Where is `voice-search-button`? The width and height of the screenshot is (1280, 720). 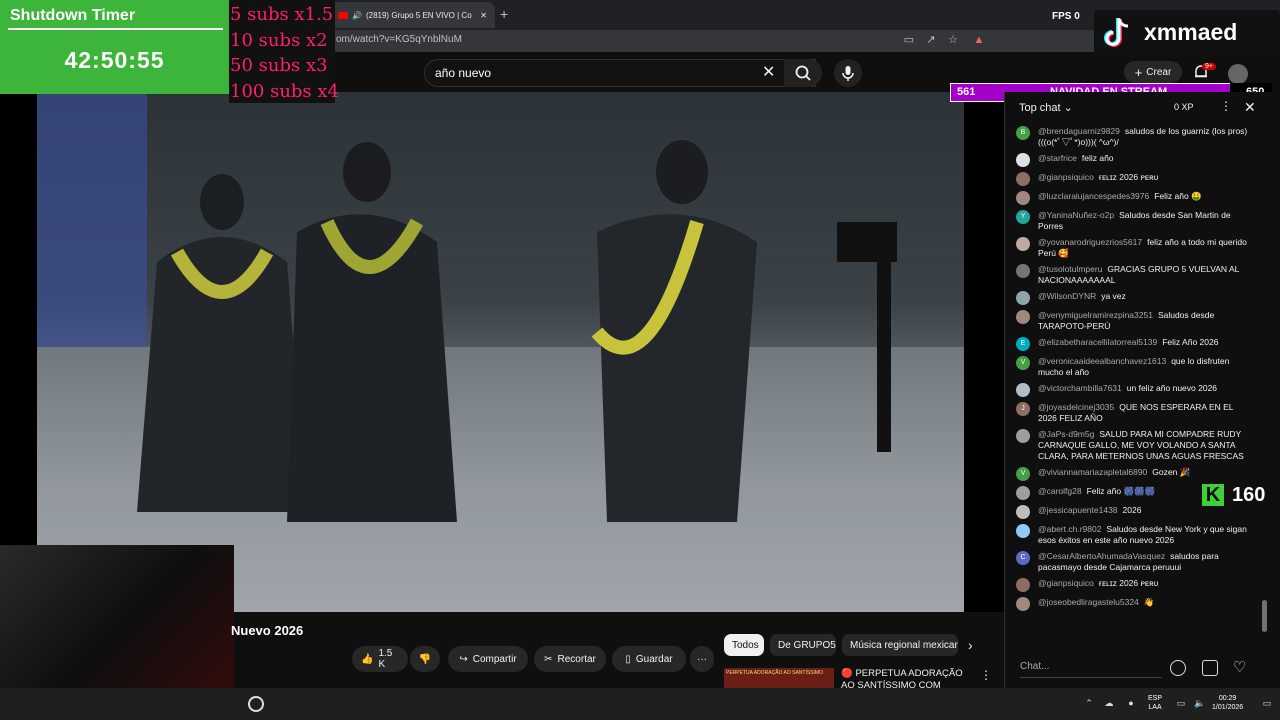 voice-search-button is located at coordinates (848, 73).